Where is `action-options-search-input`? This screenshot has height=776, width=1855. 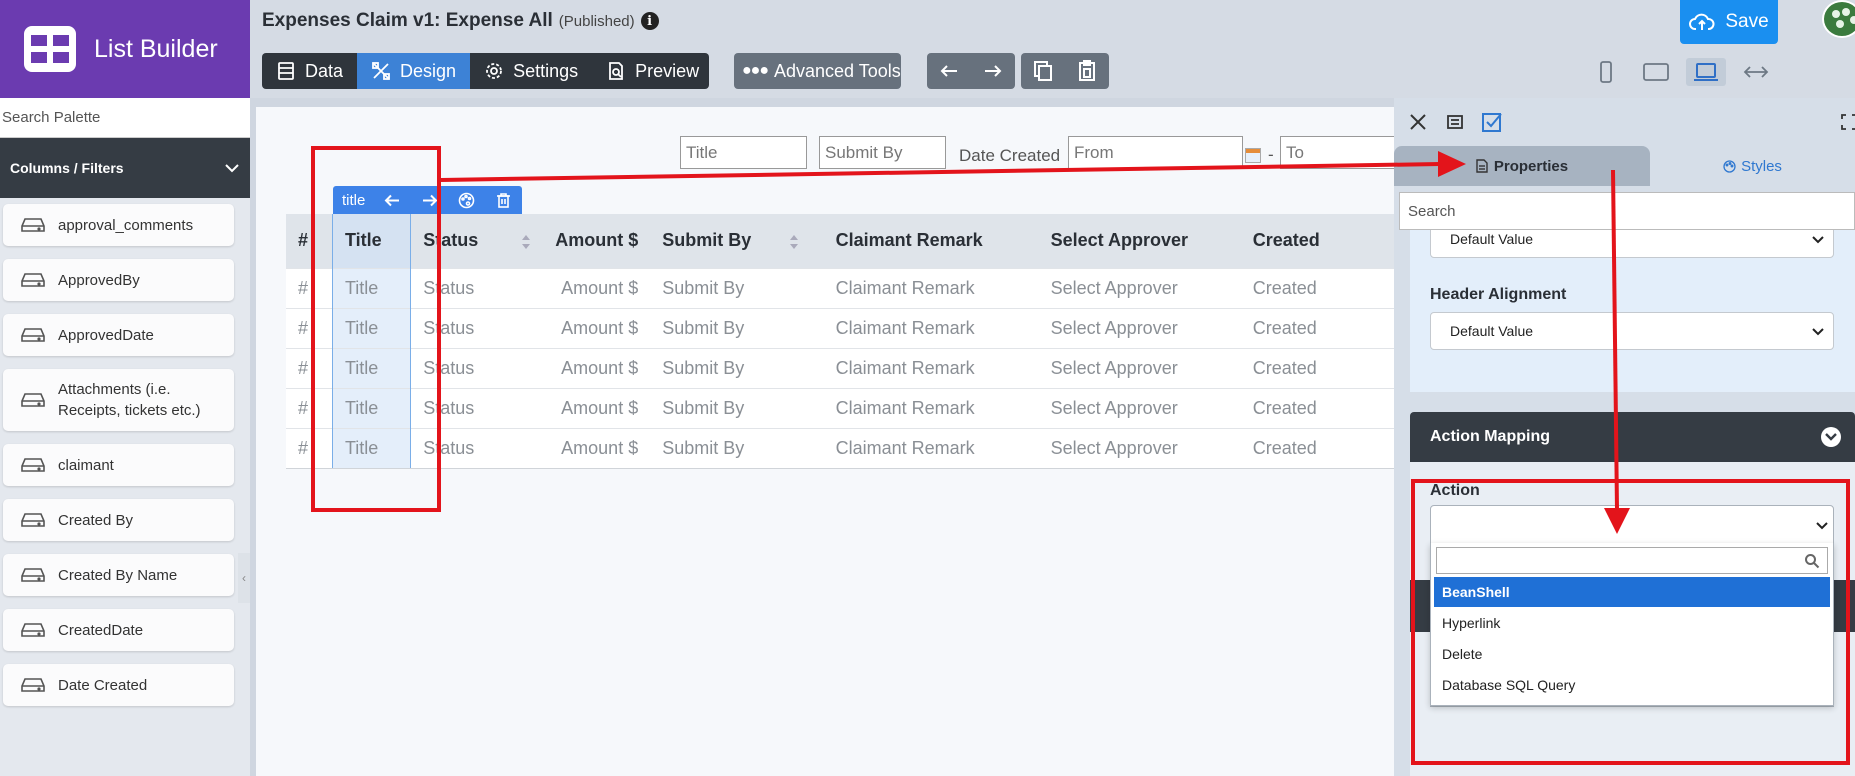
action-options-search-input is located at coordinates (1632, 560).